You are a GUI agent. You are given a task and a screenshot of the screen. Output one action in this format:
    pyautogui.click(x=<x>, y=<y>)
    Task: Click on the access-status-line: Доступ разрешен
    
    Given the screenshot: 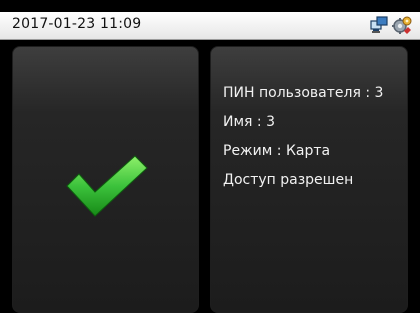 What is the action you would take?
    pyautogui.click(x=288, y=180)
    